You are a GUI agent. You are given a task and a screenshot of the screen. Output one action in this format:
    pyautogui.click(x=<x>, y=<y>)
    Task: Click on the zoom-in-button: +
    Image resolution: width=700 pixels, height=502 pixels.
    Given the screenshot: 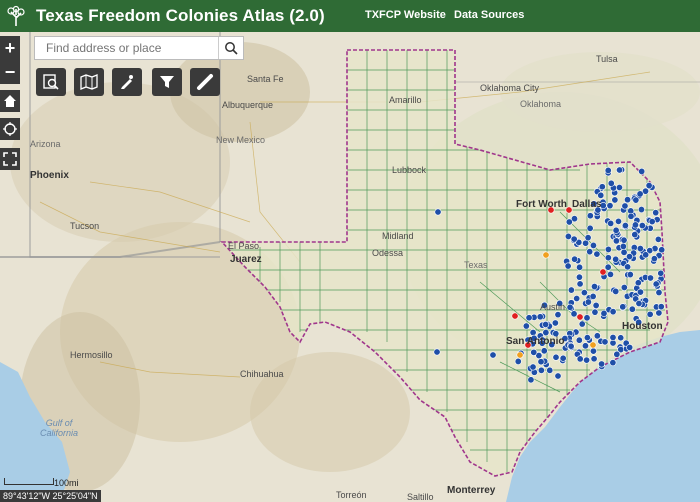 What is the action you would take?
    pyautogui.click(x=10, y=48)
    